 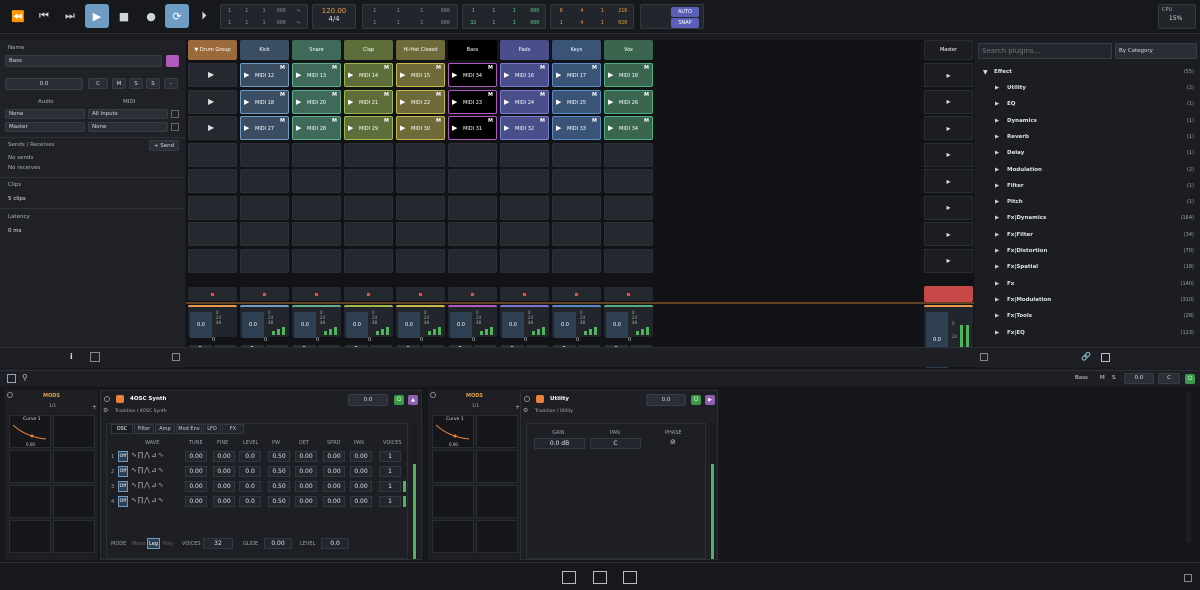 What do you see at coordinates (948, 294) in the screenshot?
I see `stop-all-button` at bounding box center [948, 294].